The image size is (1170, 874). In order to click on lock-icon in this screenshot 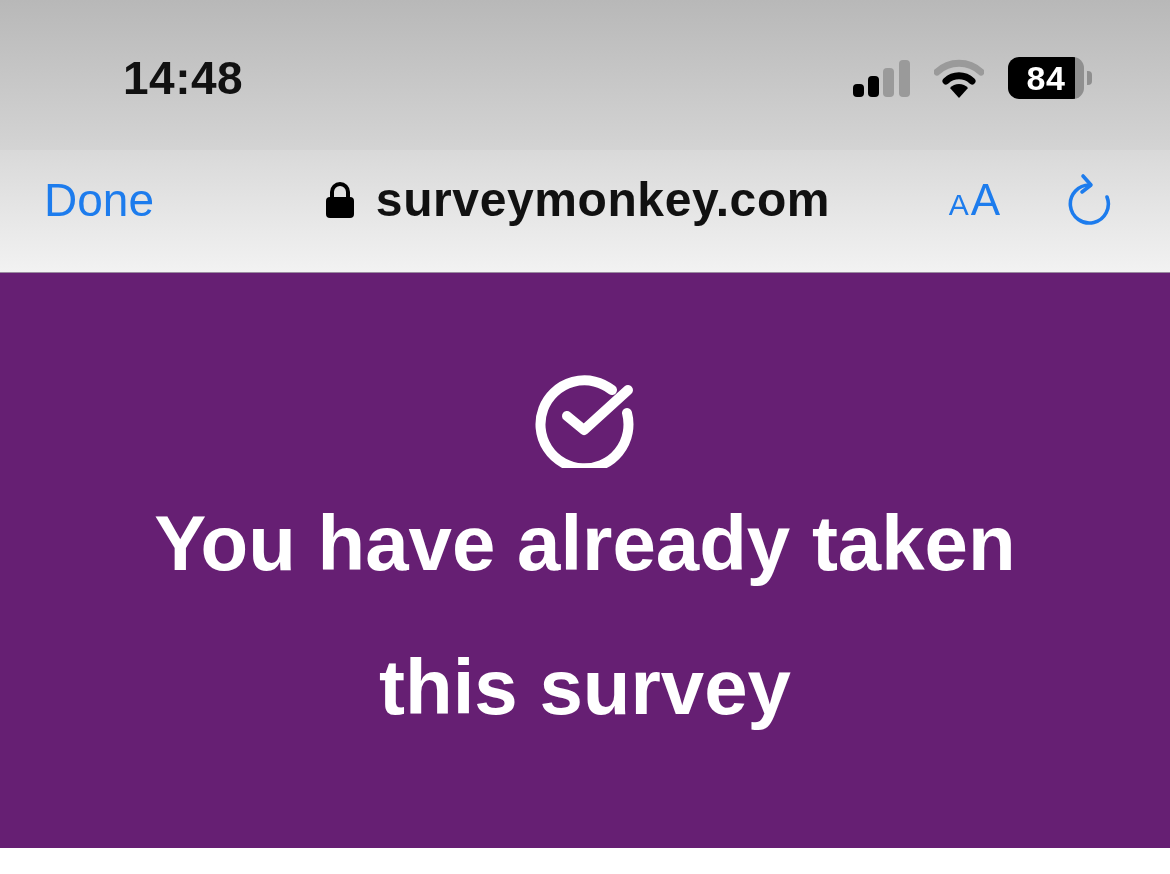, I will do `click(339, 200)`.